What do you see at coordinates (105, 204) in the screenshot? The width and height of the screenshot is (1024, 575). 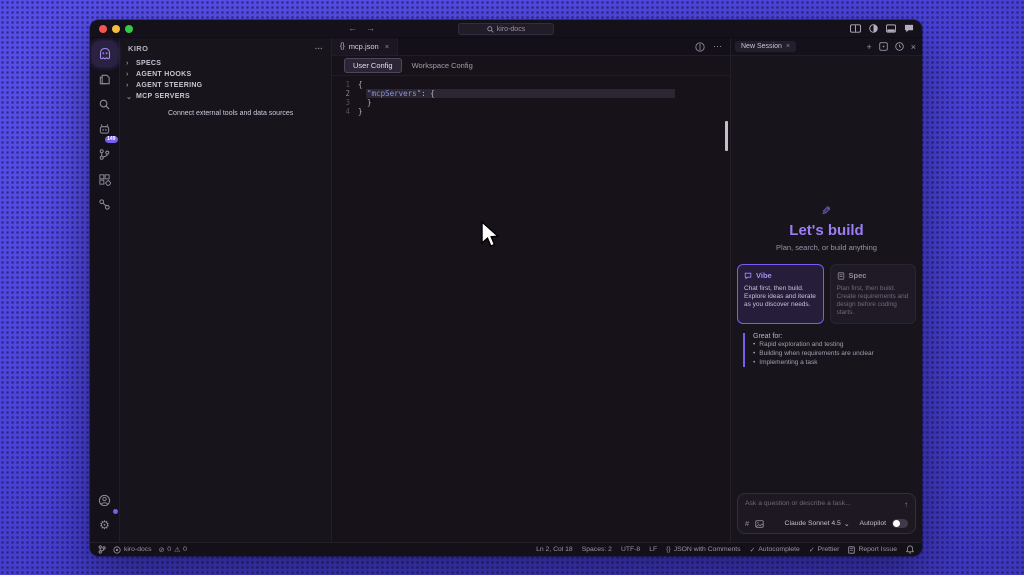 I see `remote-explorer-icon` at bounding box center [105, 204].